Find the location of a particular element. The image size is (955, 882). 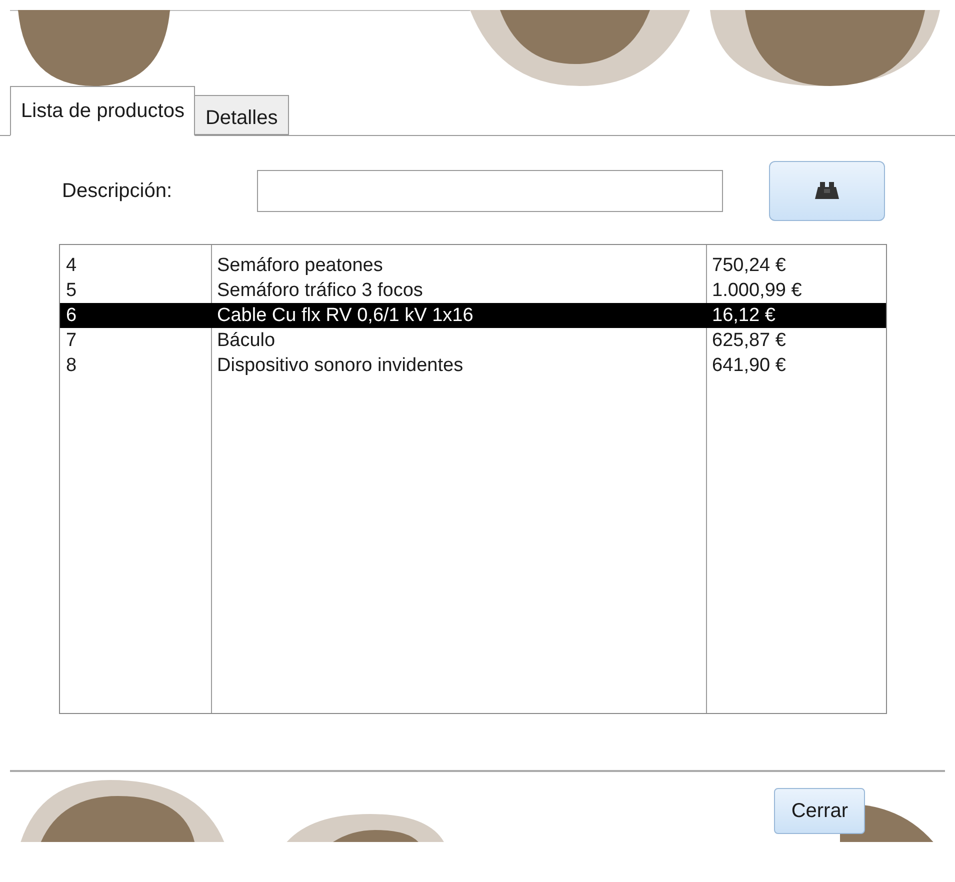

table-cell-text: 4 is located at coordinates (71, 266).